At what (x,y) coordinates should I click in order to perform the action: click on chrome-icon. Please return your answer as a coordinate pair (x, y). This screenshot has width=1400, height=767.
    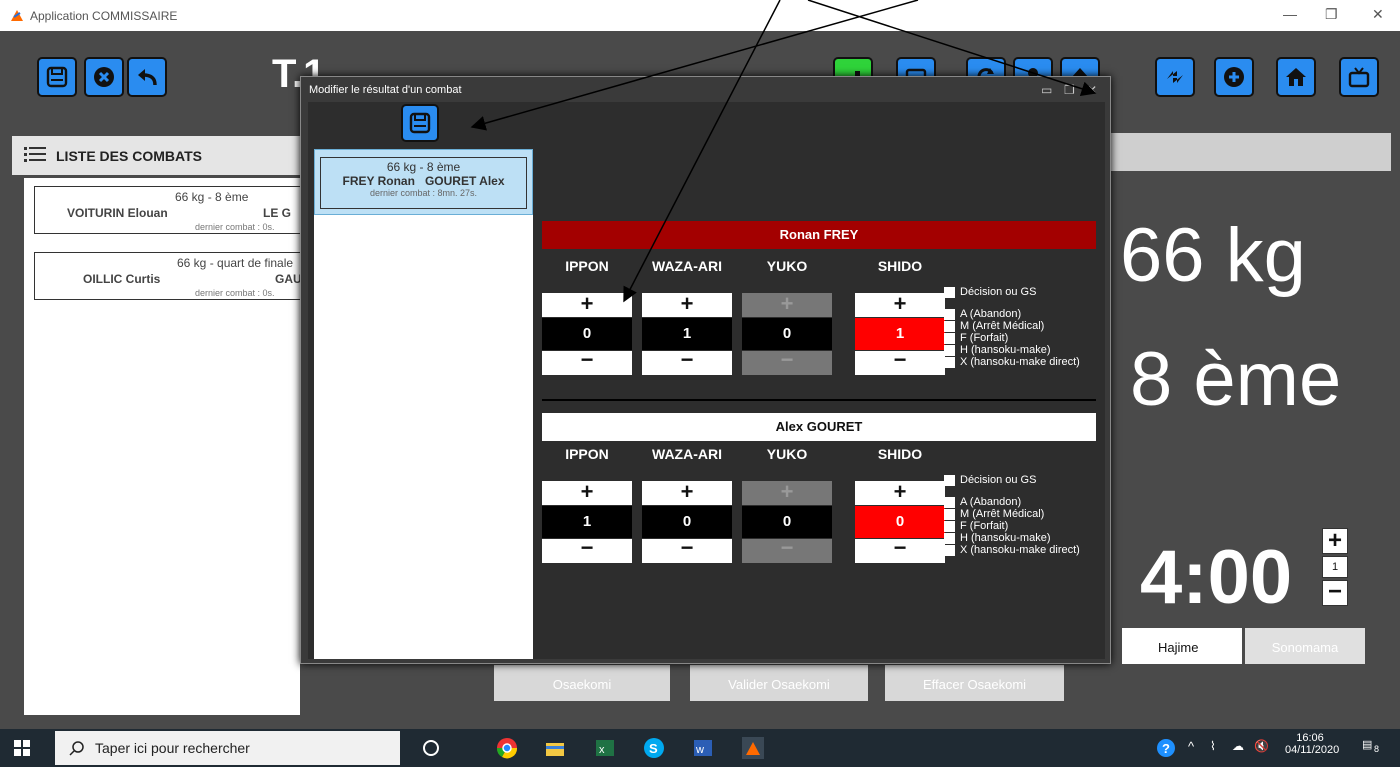
    Looking at the image, I should click on (507, 748).